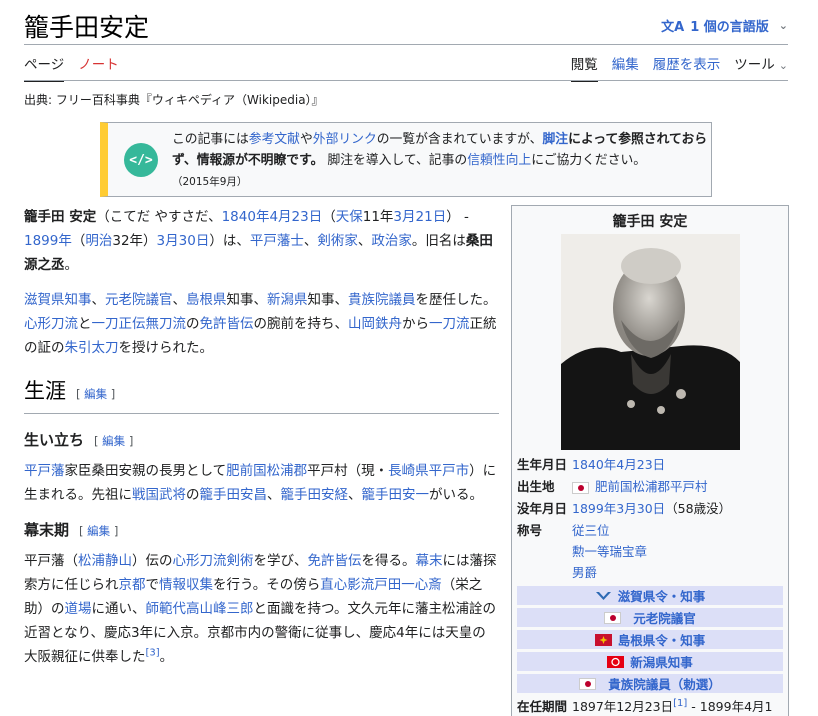 The image size is (818, 716). What do you see at coordinates (603, 639) in the screenshot?
I see `shimane-flag-icon` at bounding box center [603, 639].